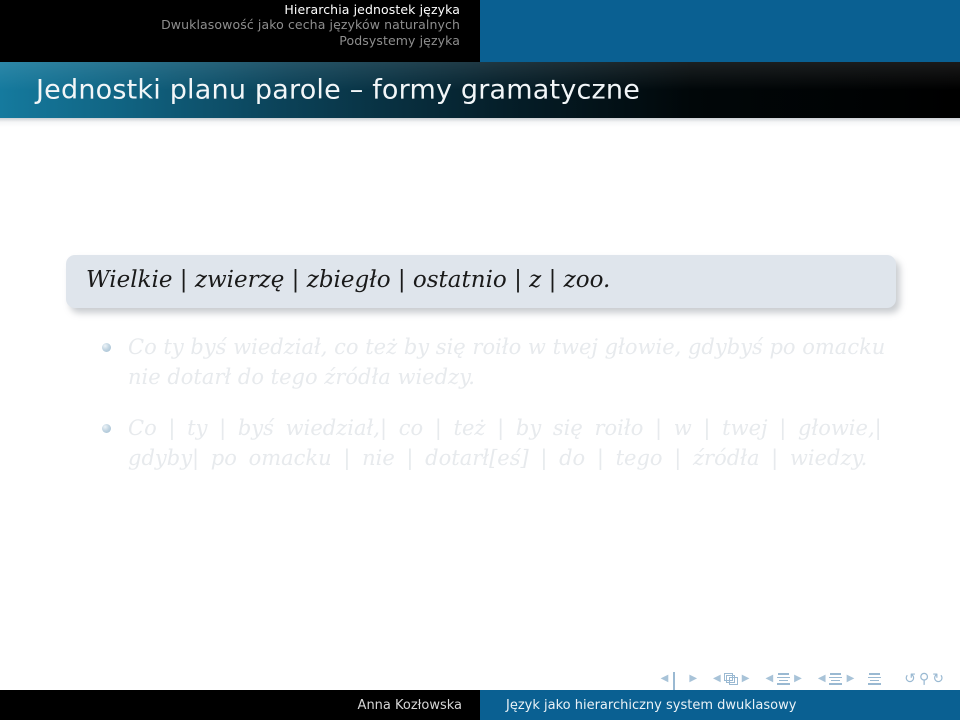  What do you see at coordinates (693, 679) in the screenshot?
I see `next-slide-icon: ▶` at bounding box center [693, 679].